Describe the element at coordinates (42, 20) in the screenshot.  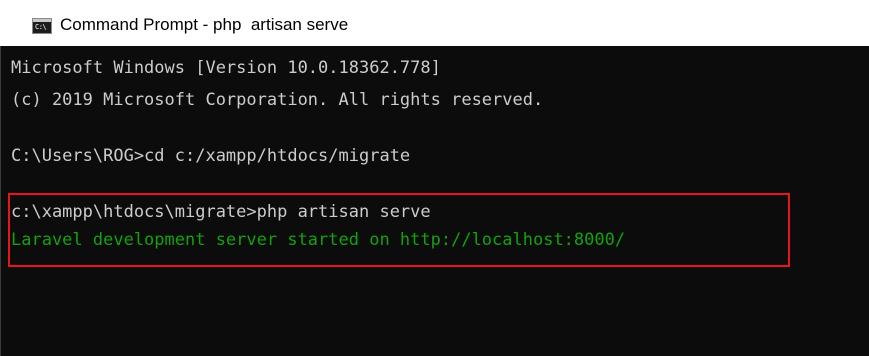
I see `icon-title-strip` at that location.